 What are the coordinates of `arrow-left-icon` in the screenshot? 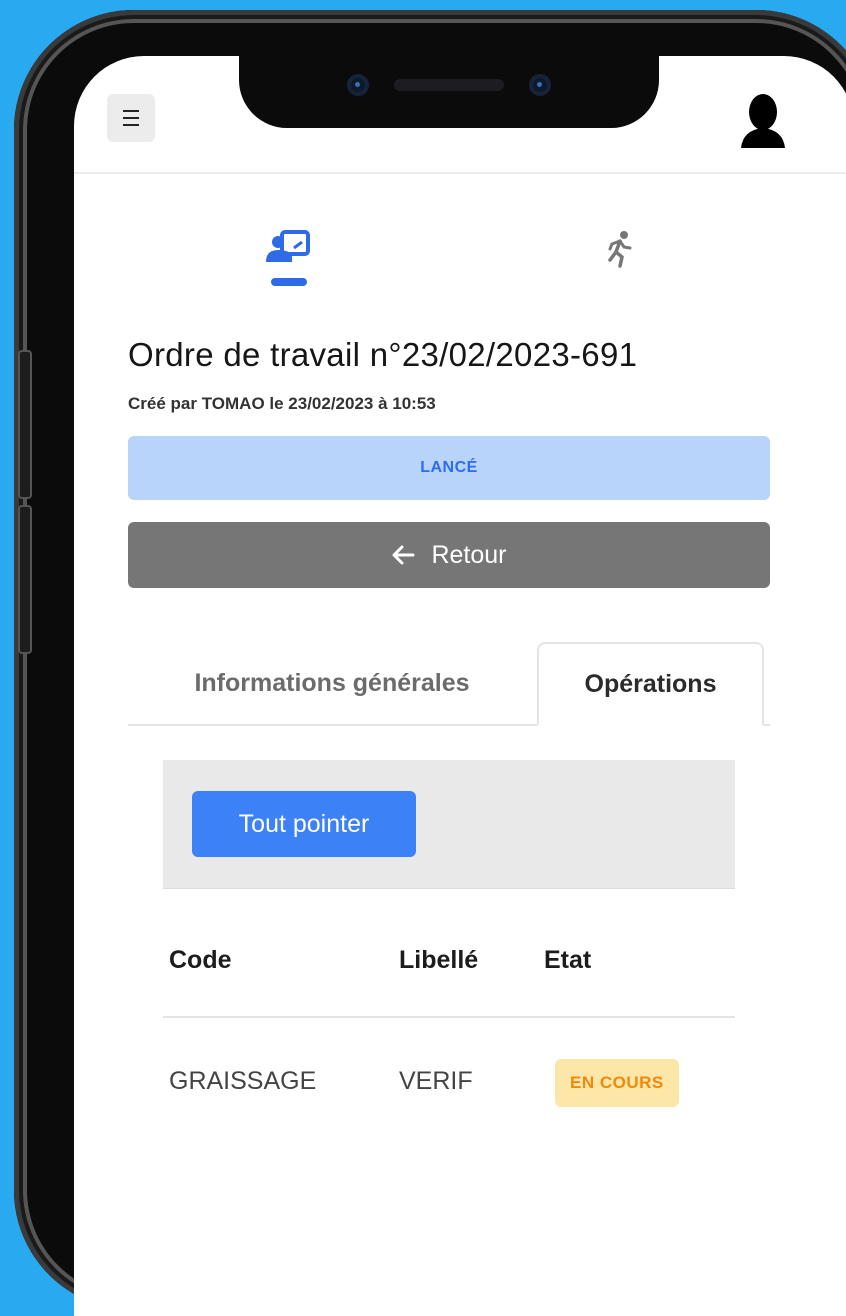 It's located at (403, 555).